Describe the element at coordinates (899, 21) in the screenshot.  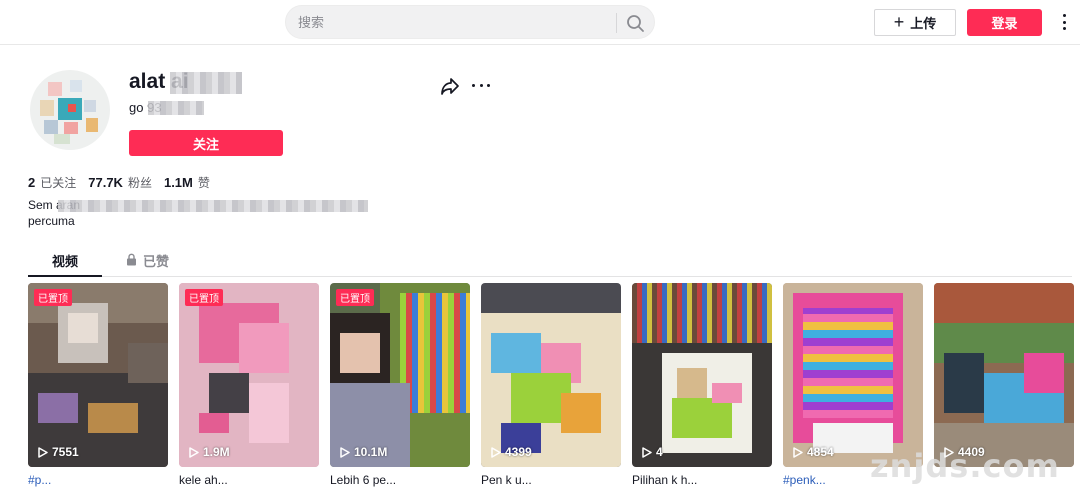
I see `plus-icon: +` at that location.